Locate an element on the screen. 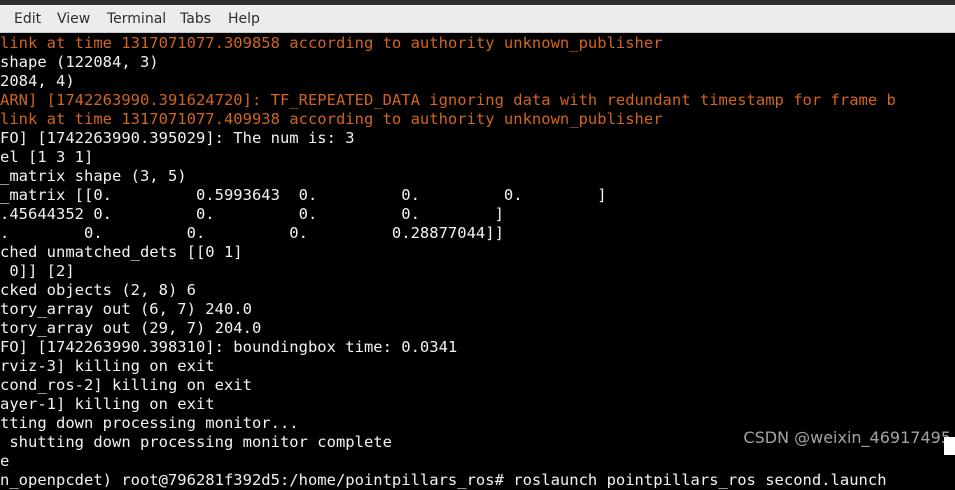 The height and width of the screenshot is (490, 955). menu-bar: Edit View Terminal Tabs Help is located at coordinates (477, 19).